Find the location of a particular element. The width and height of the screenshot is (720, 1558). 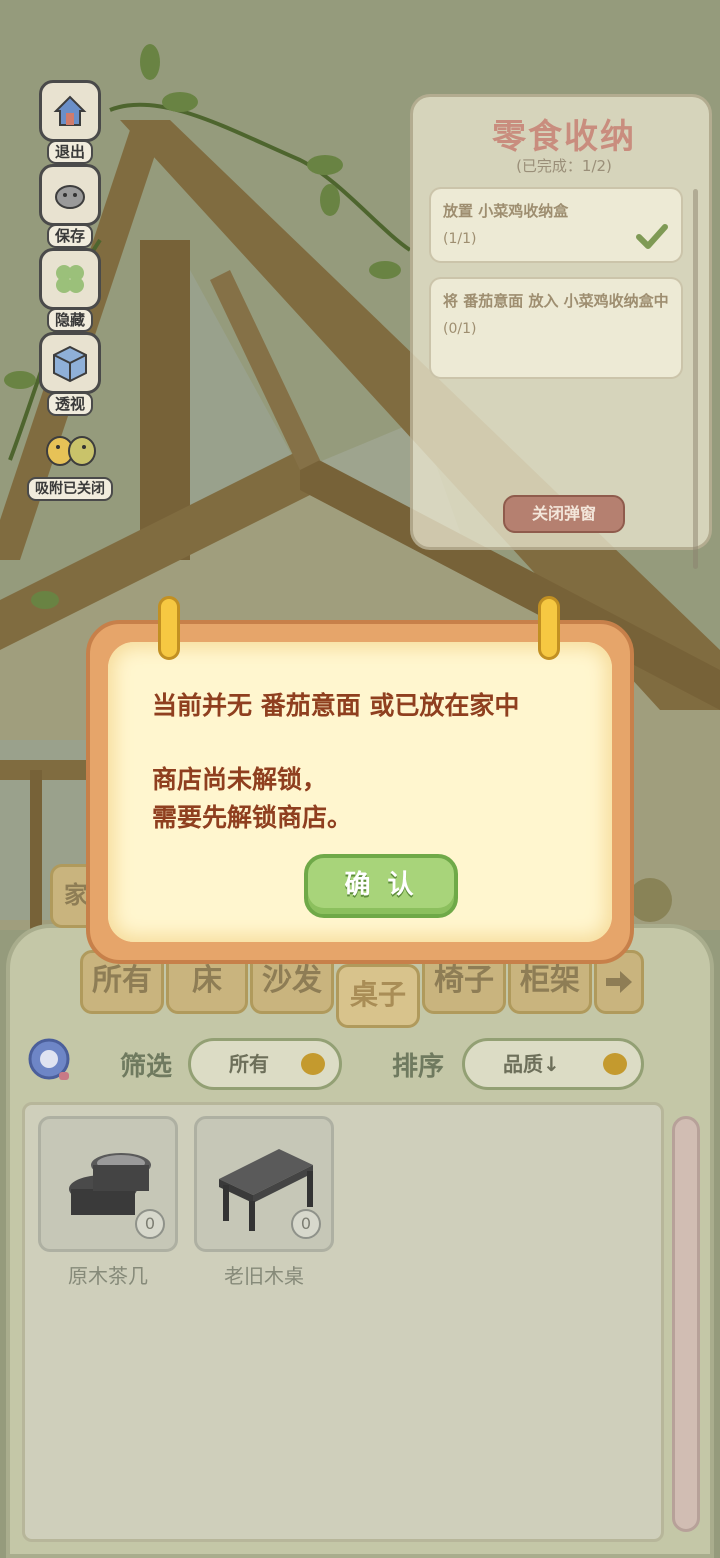

sort-label: 排序 is located at coordinates (418, 1067).